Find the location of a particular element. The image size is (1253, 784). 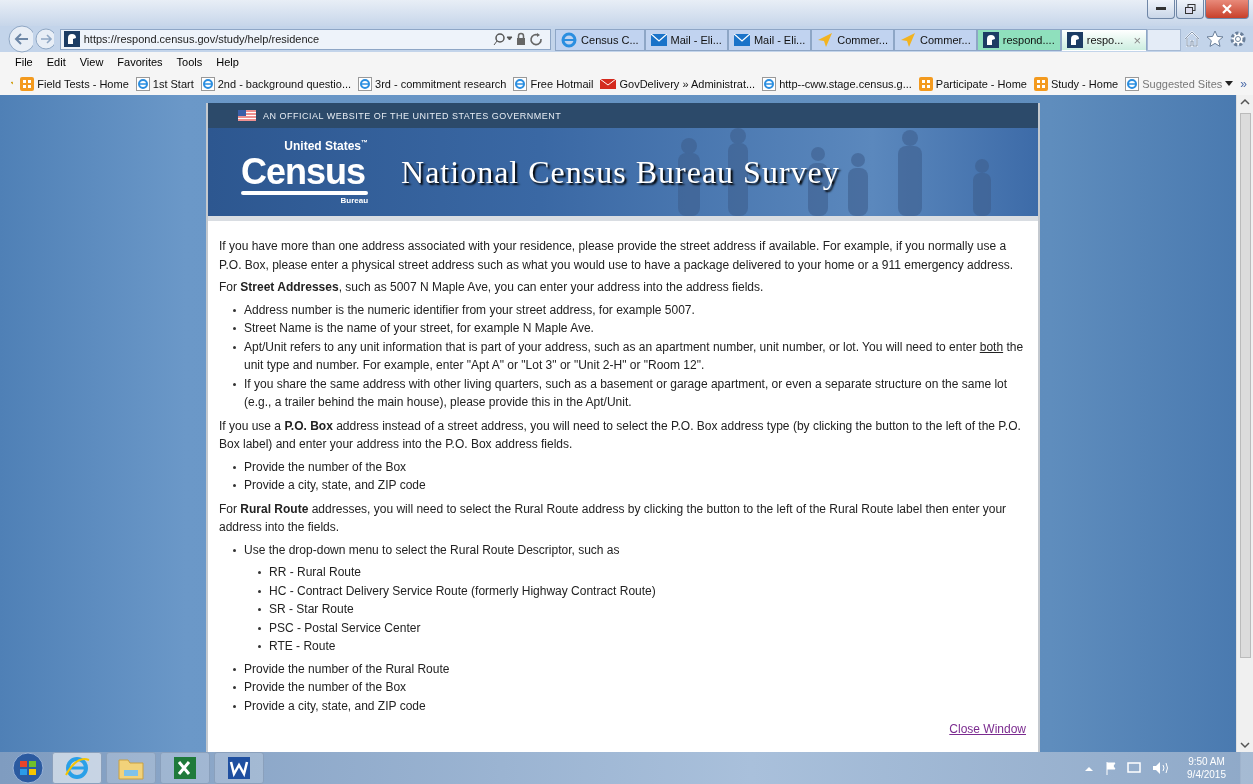

taskbar-spreadsheet-button is located at coordinates (185, 768).